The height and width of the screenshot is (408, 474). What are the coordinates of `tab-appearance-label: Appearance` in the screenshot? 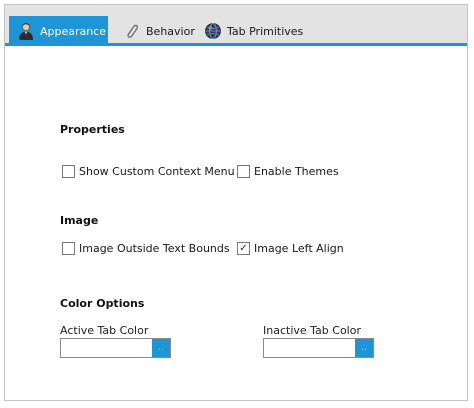 It's located at (73, 31).